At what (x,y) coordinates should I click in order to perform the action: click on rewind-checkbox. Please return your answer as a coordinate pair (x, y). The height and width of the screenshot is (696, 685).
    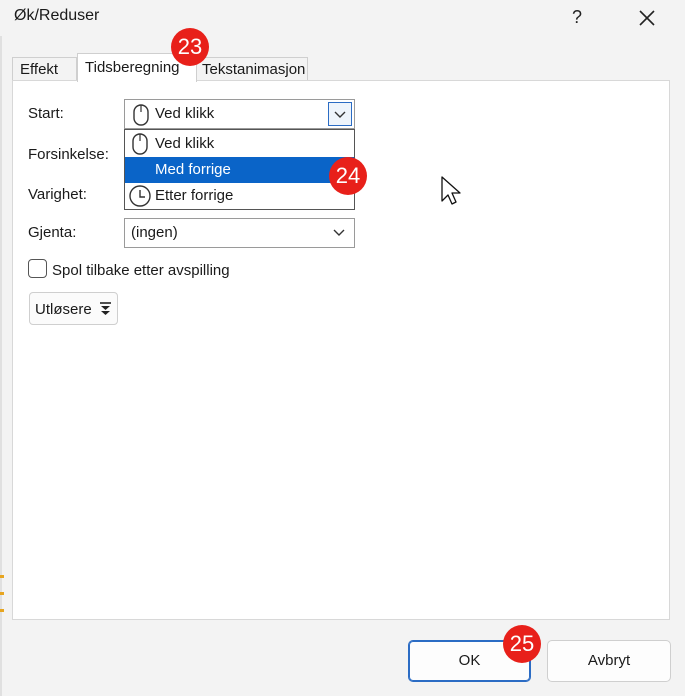
    Looking at the image, I should click on (37, 268).